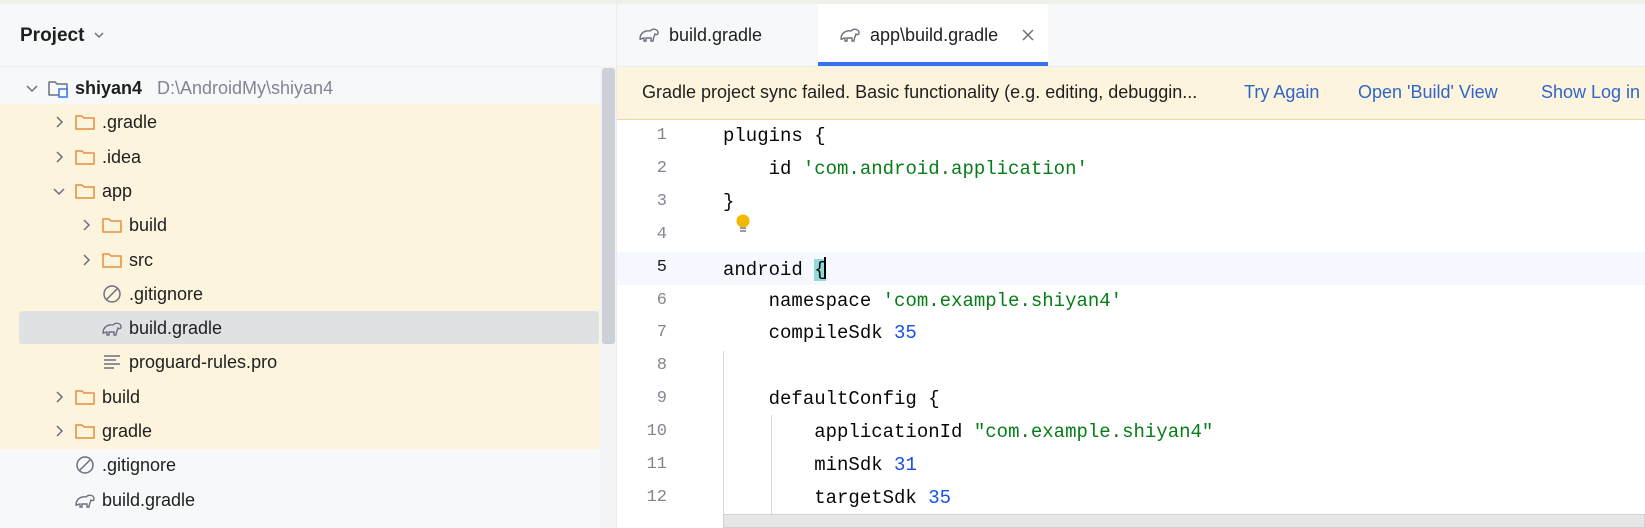 The width and height of the screenshot is (1645, 528). Describe the element at coordinates (308, 35) in the screenshot. I see `project-panel-header: Project` at that location.